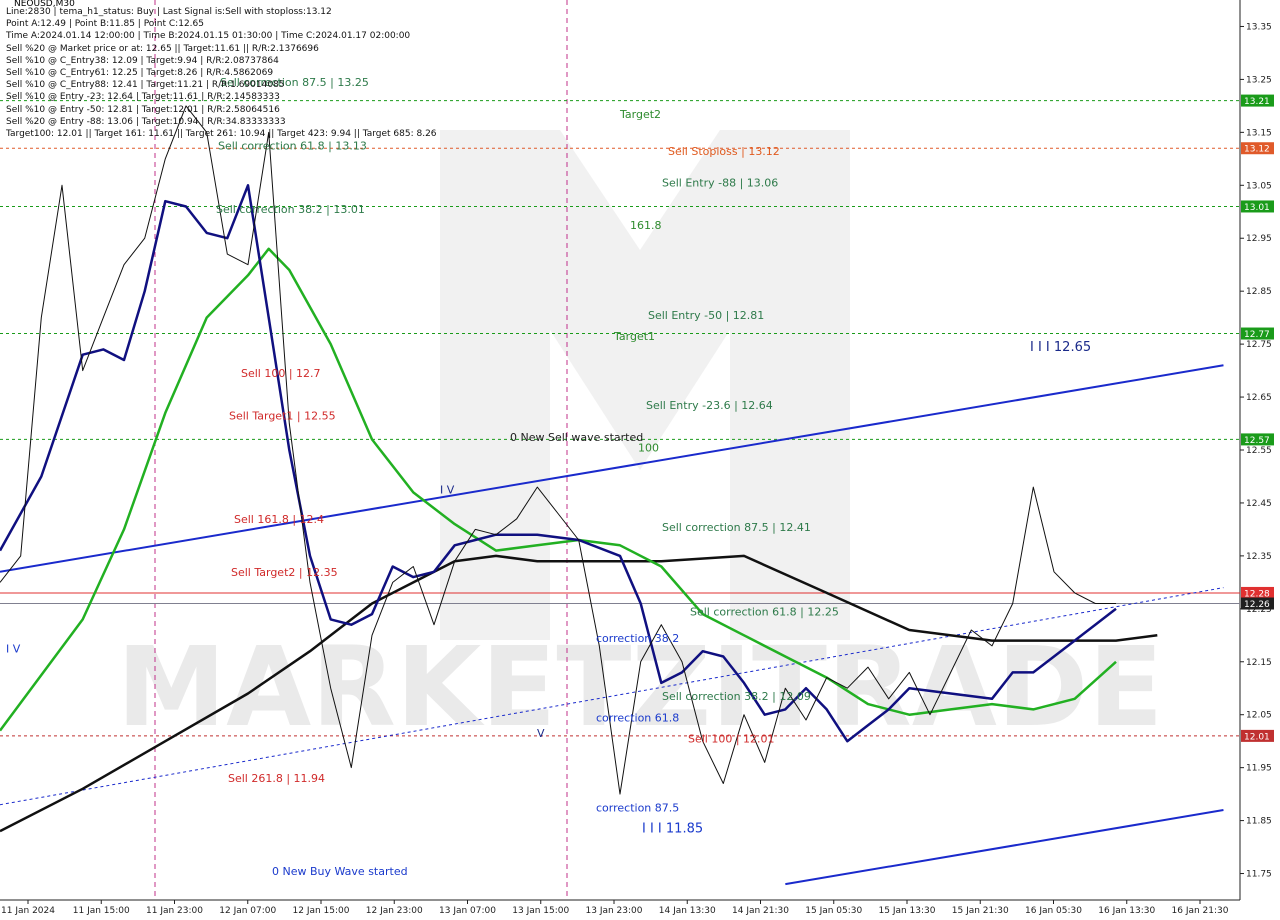  Describe the element at coordinates (1257, 335) in the screenshot. I see `price-label-text: 12.77` at that location.